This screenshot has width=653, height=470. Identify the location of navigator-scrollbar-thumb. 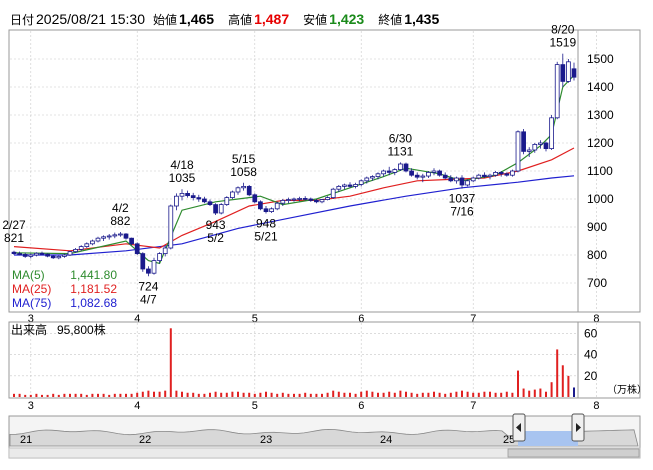
(573, 453).